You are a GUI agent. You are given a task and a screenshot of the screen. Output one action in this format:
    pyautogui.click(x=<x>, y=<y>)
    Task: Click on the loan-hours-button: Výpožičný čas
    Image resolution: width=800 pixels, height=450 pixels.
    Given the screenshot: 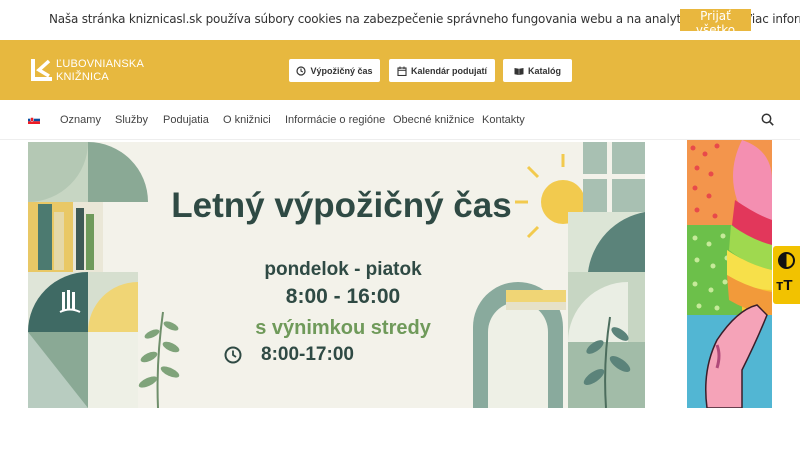 What is the action you would take?
    pyautogui.click(x=334, y=70)
    